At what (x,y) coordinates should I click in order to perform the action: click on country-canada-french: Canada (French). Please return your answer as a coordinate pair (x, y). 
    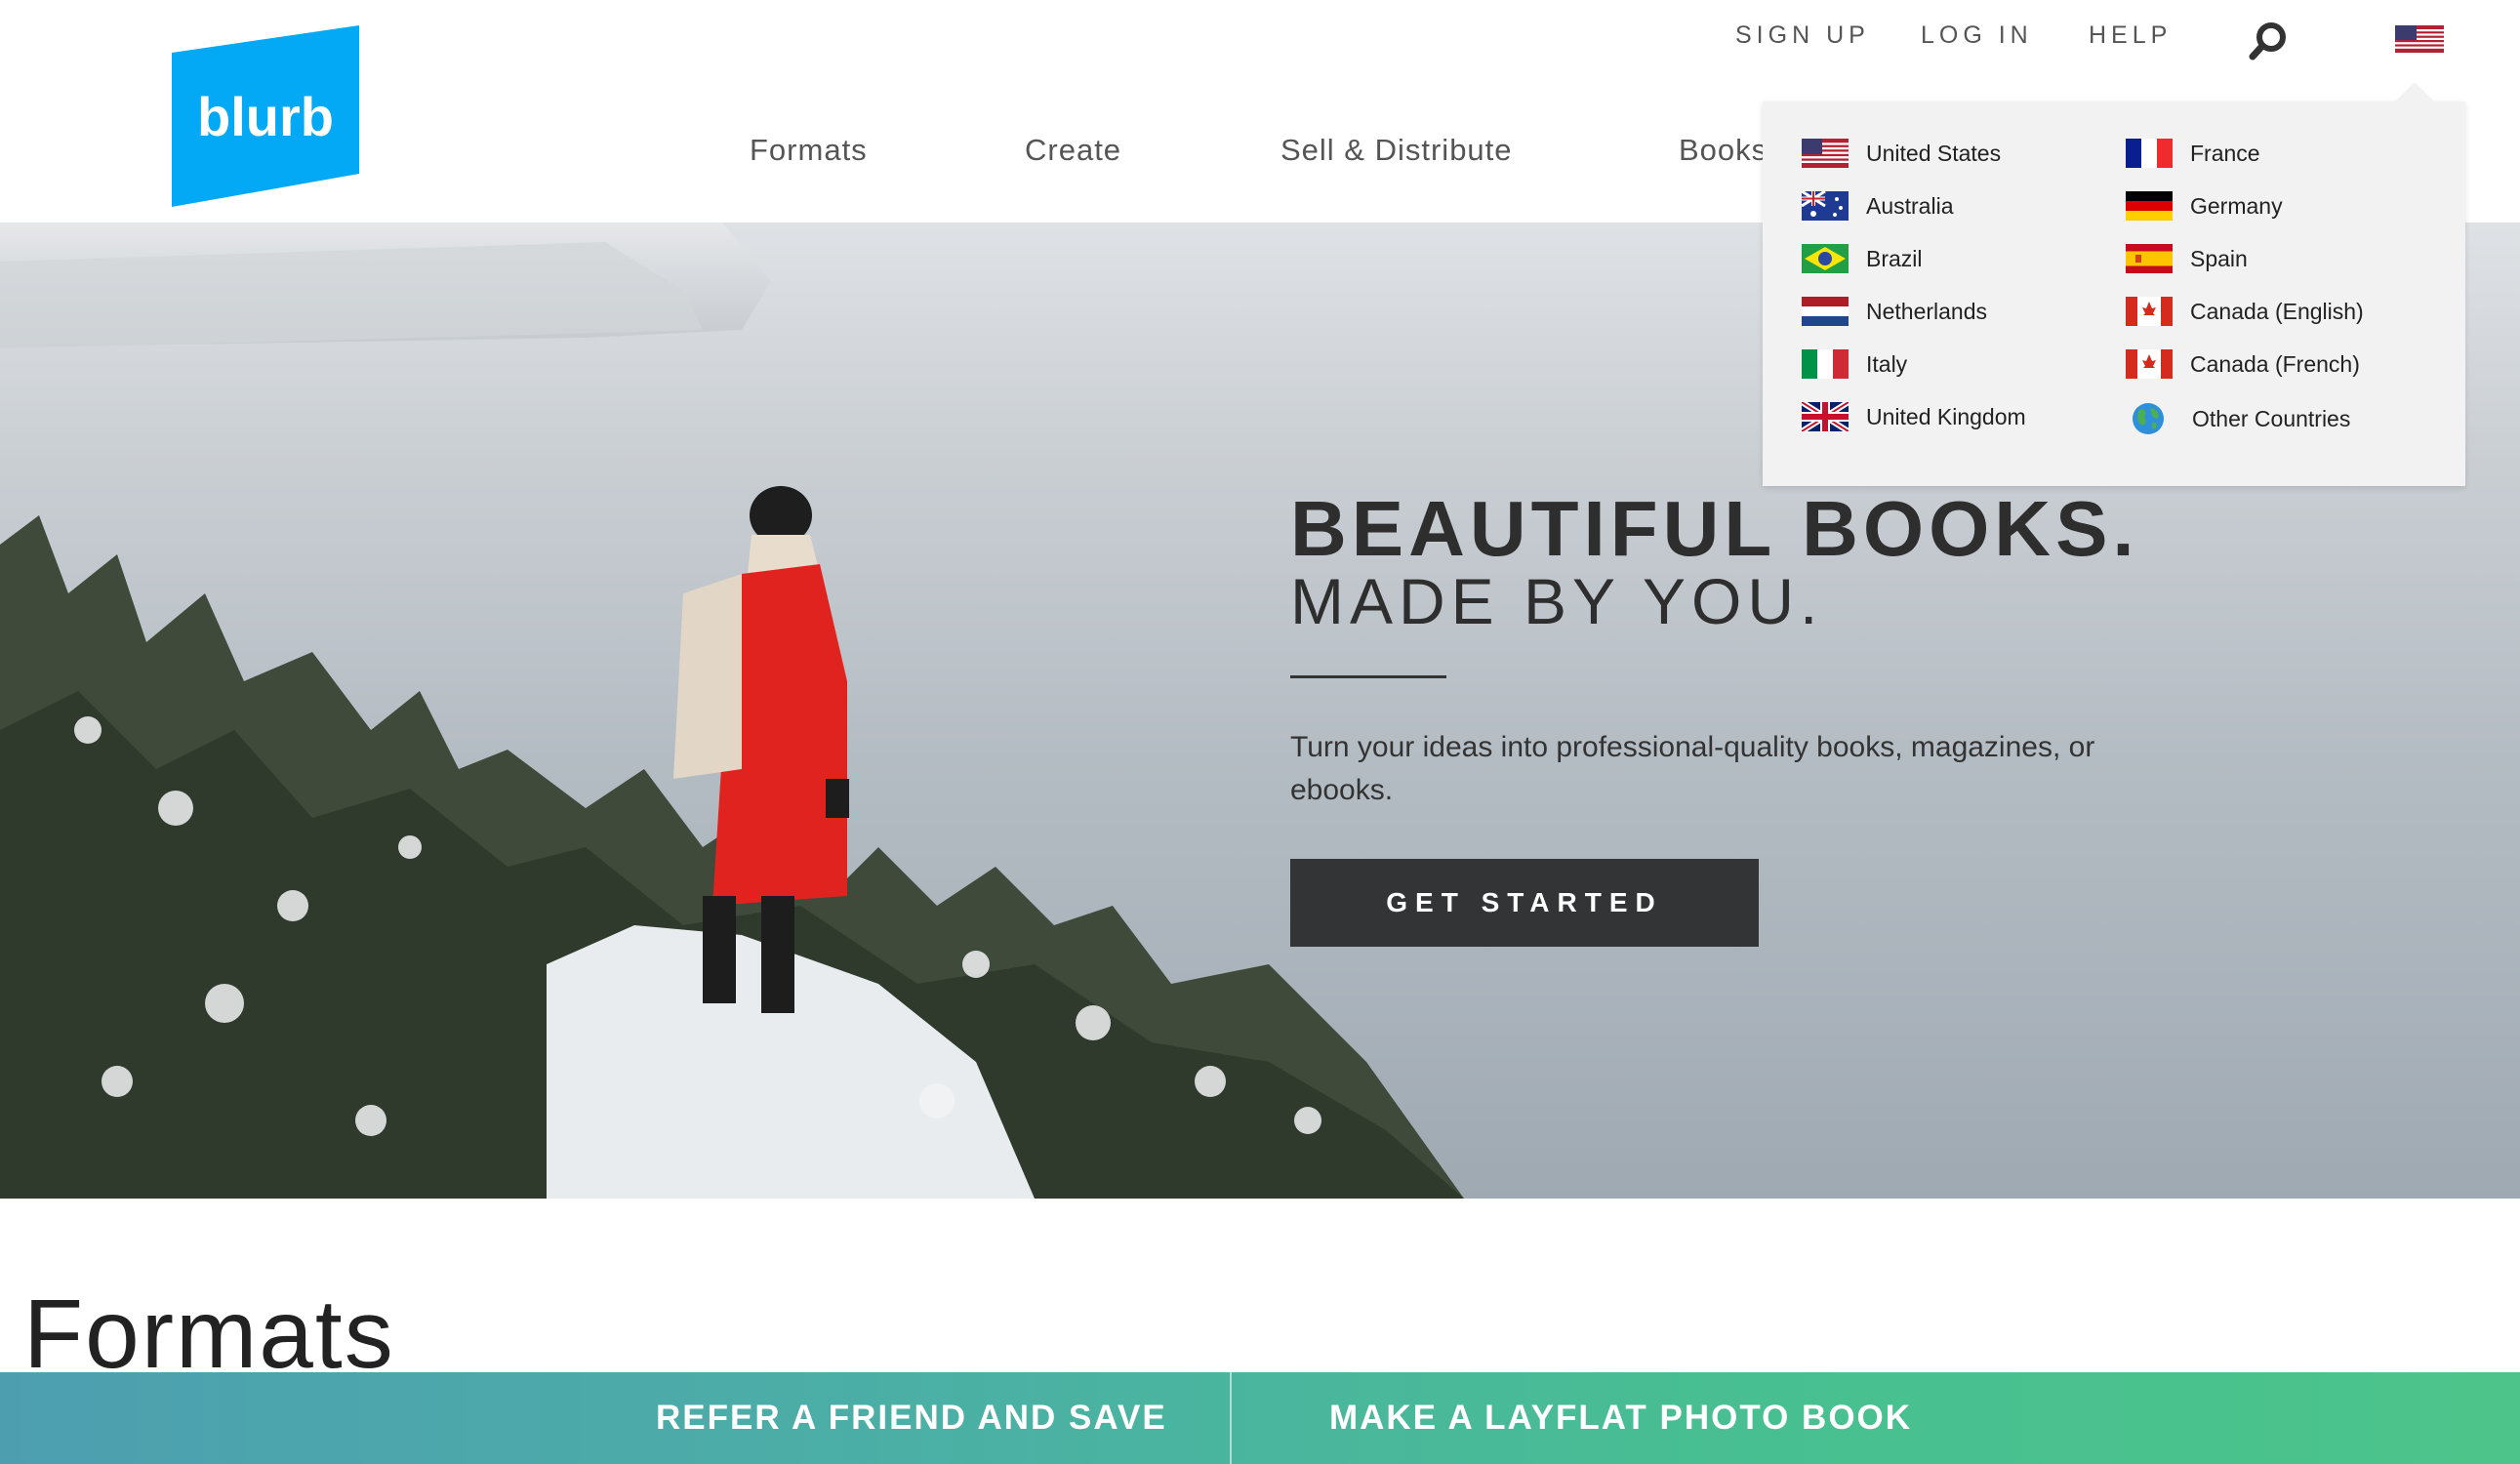
    Looking at the image, I should click on (2243, 364).